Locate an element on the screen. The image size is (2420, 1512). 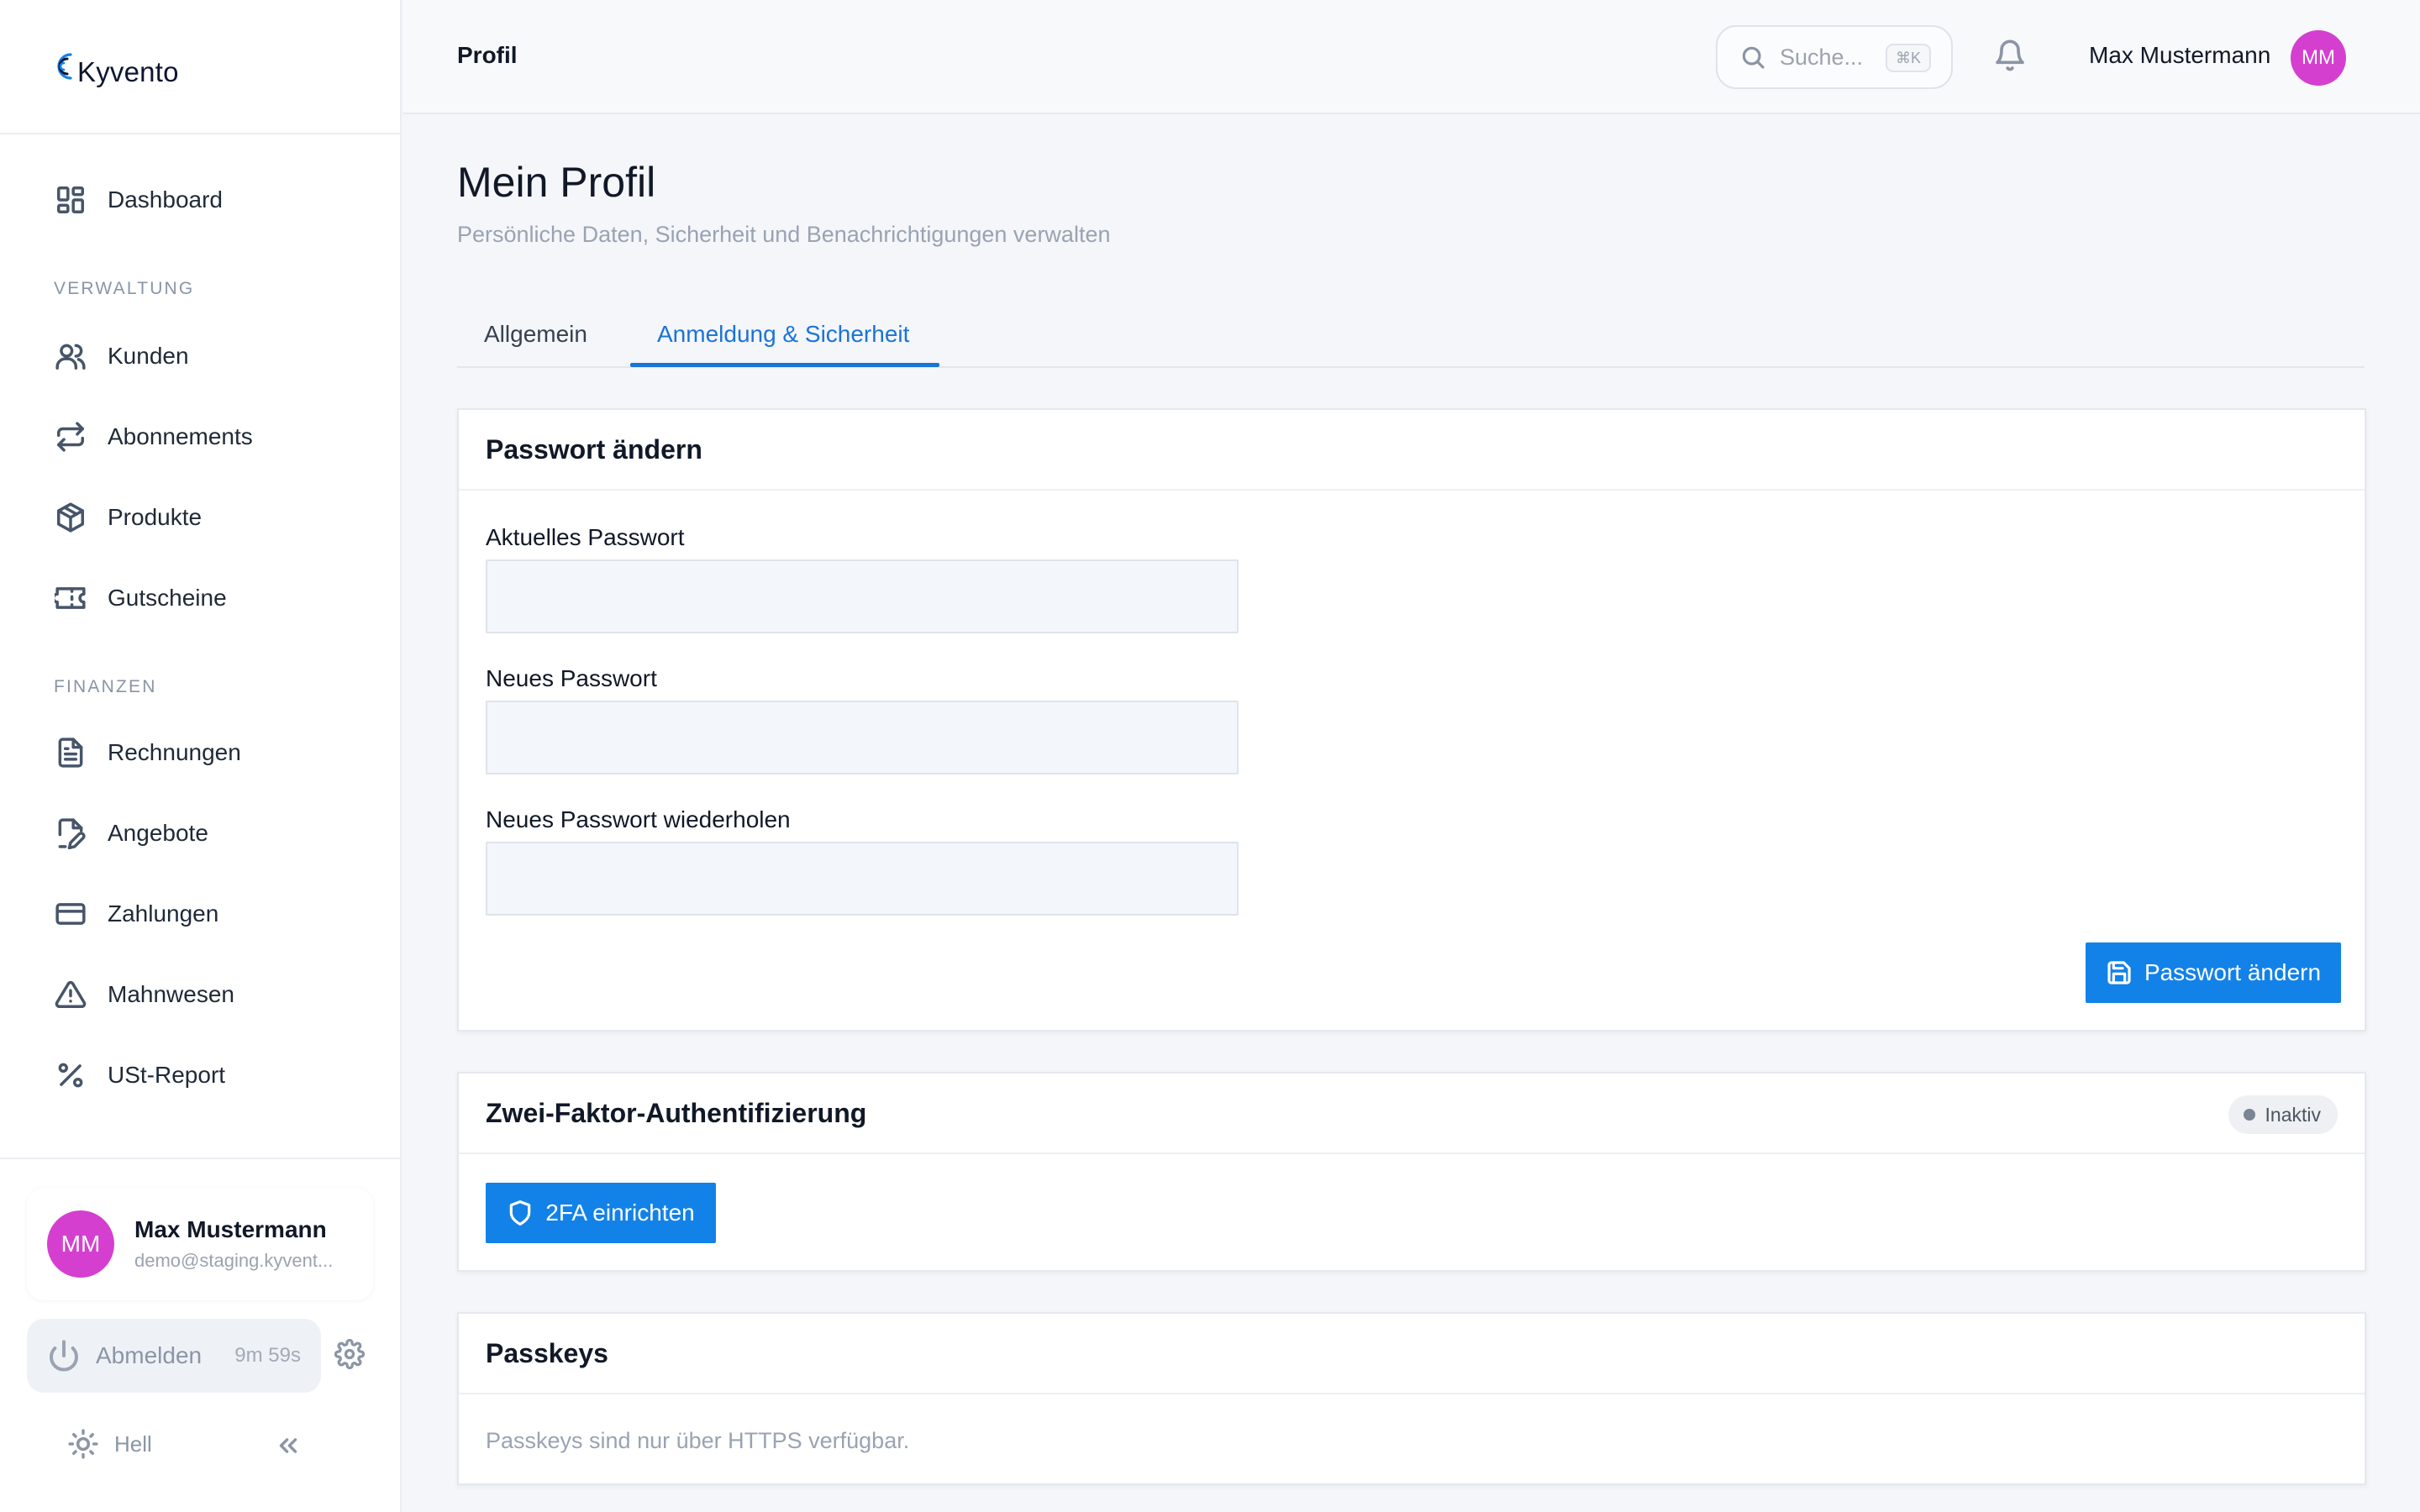
status-badge: Inaktiv is located at coordinates (2283, 1114).